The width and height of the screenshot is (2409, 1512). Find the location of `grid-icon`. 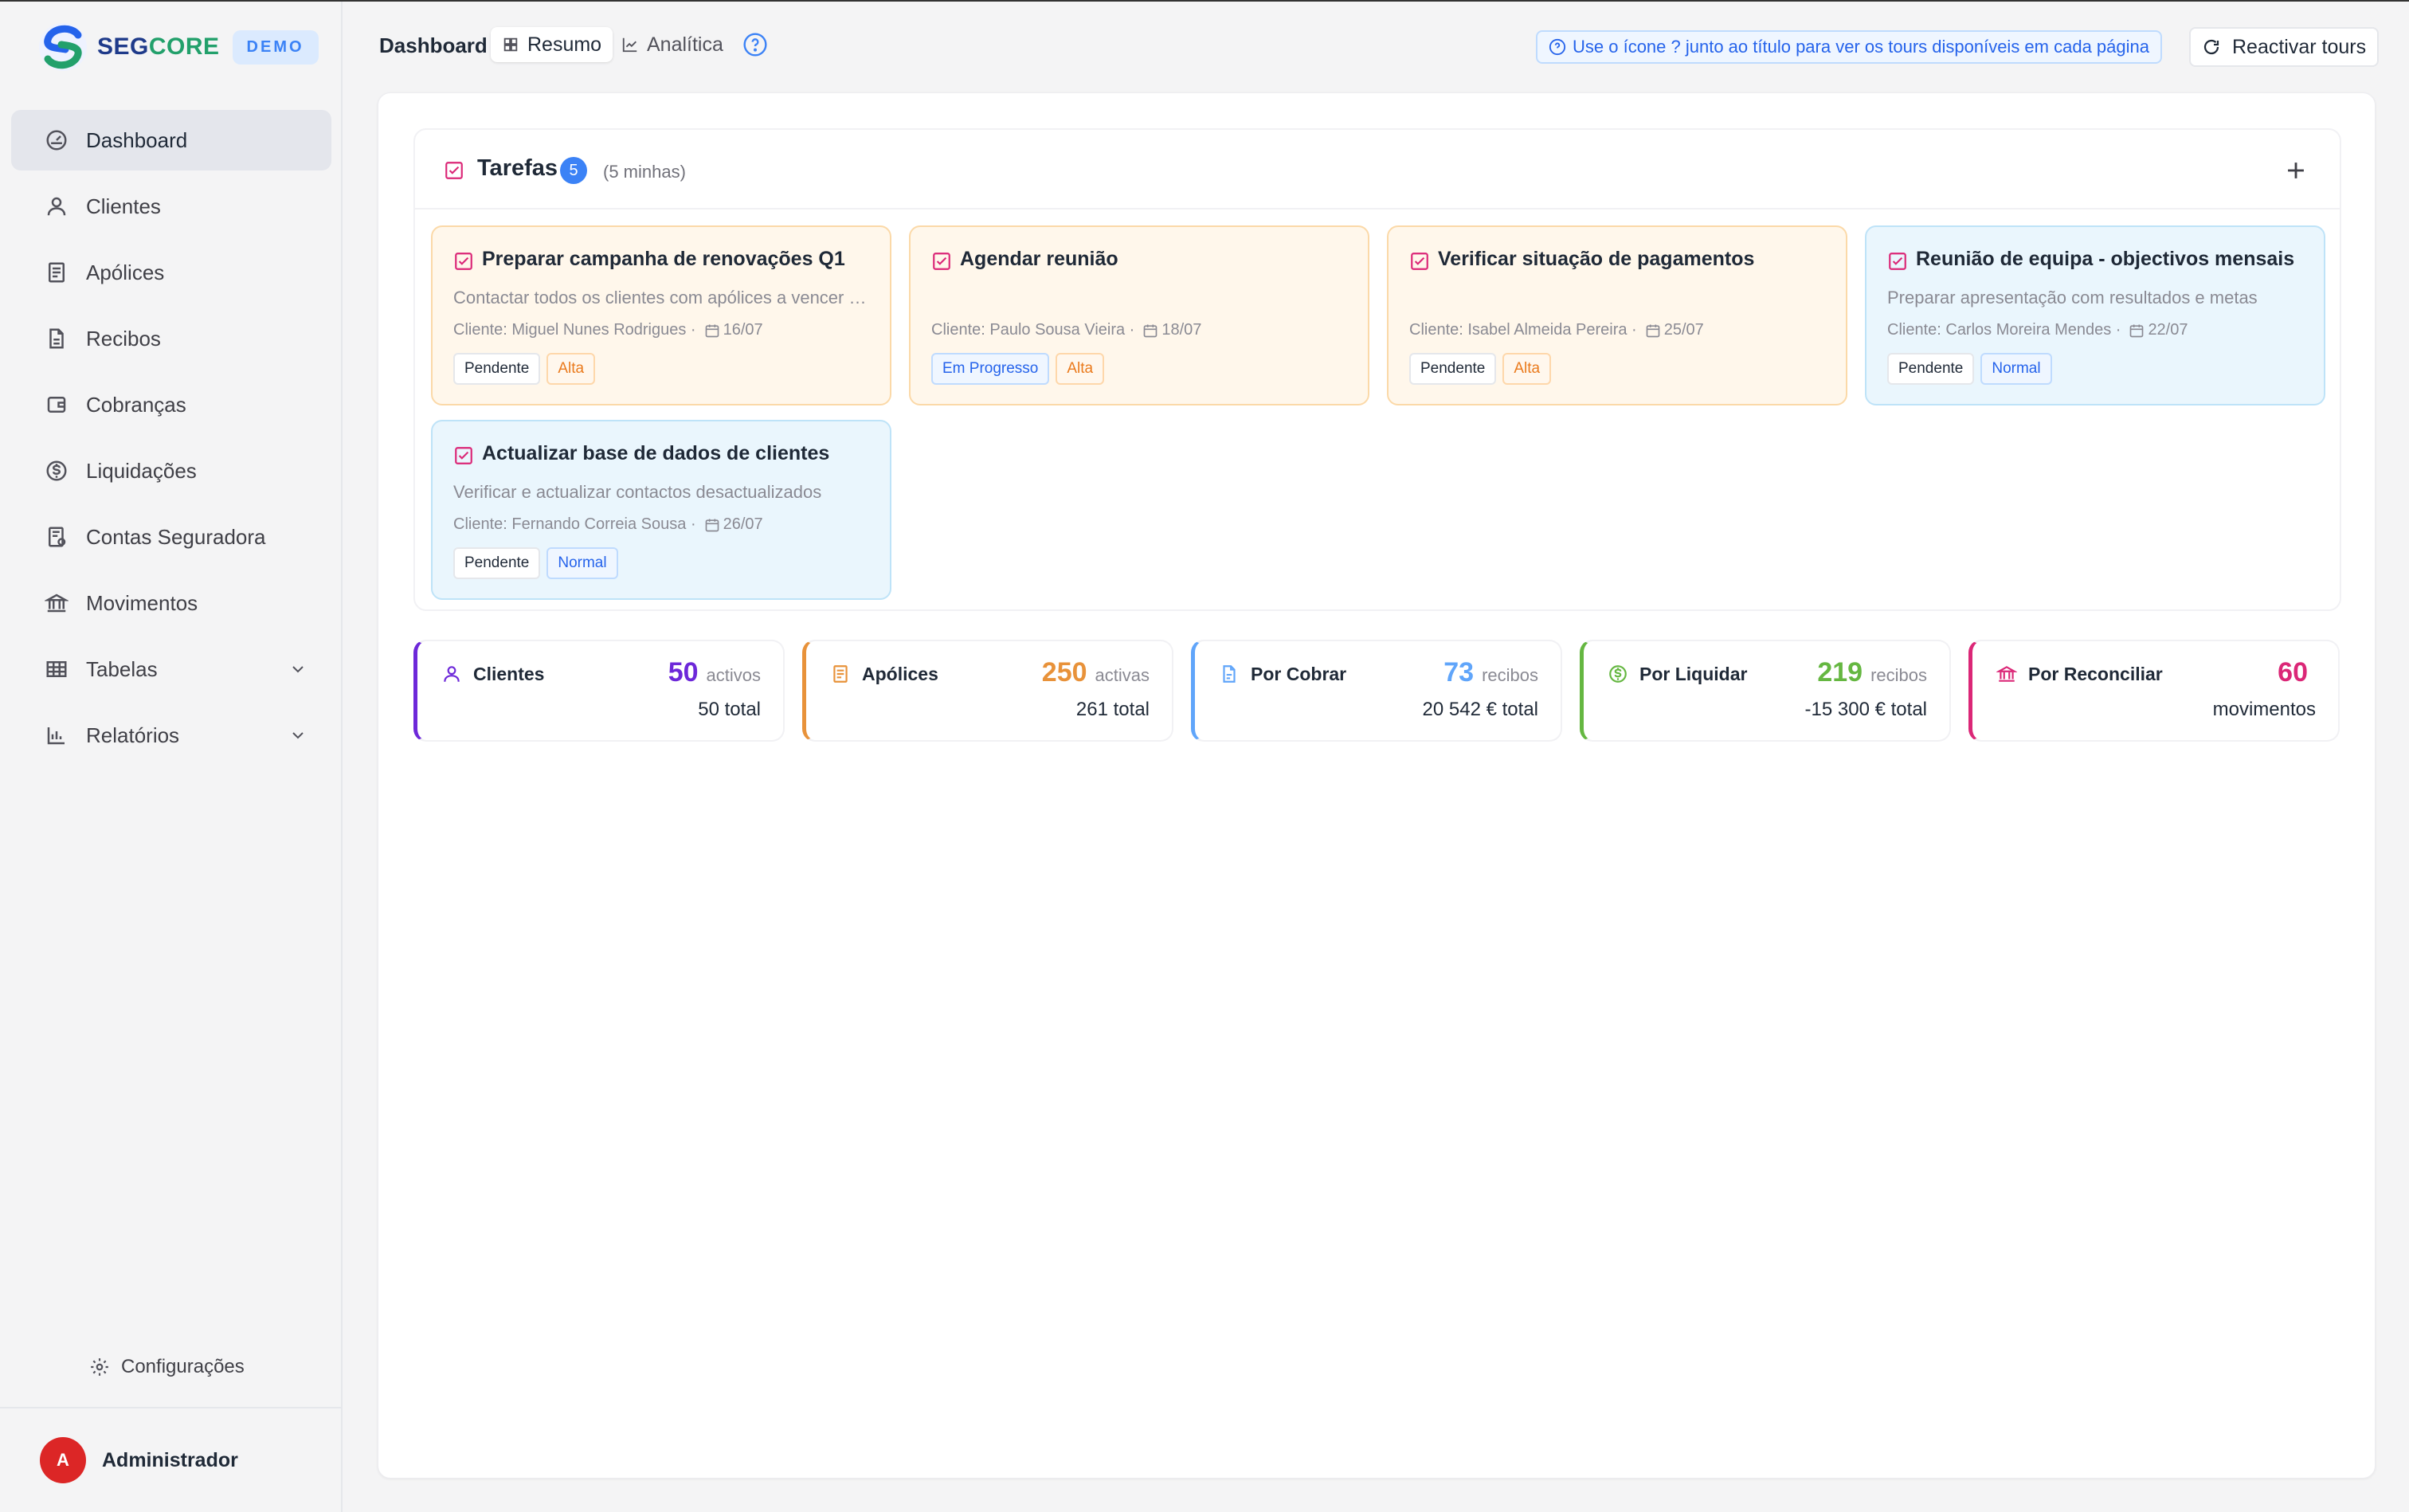

grid-icon is located at coordinates (510, 45).